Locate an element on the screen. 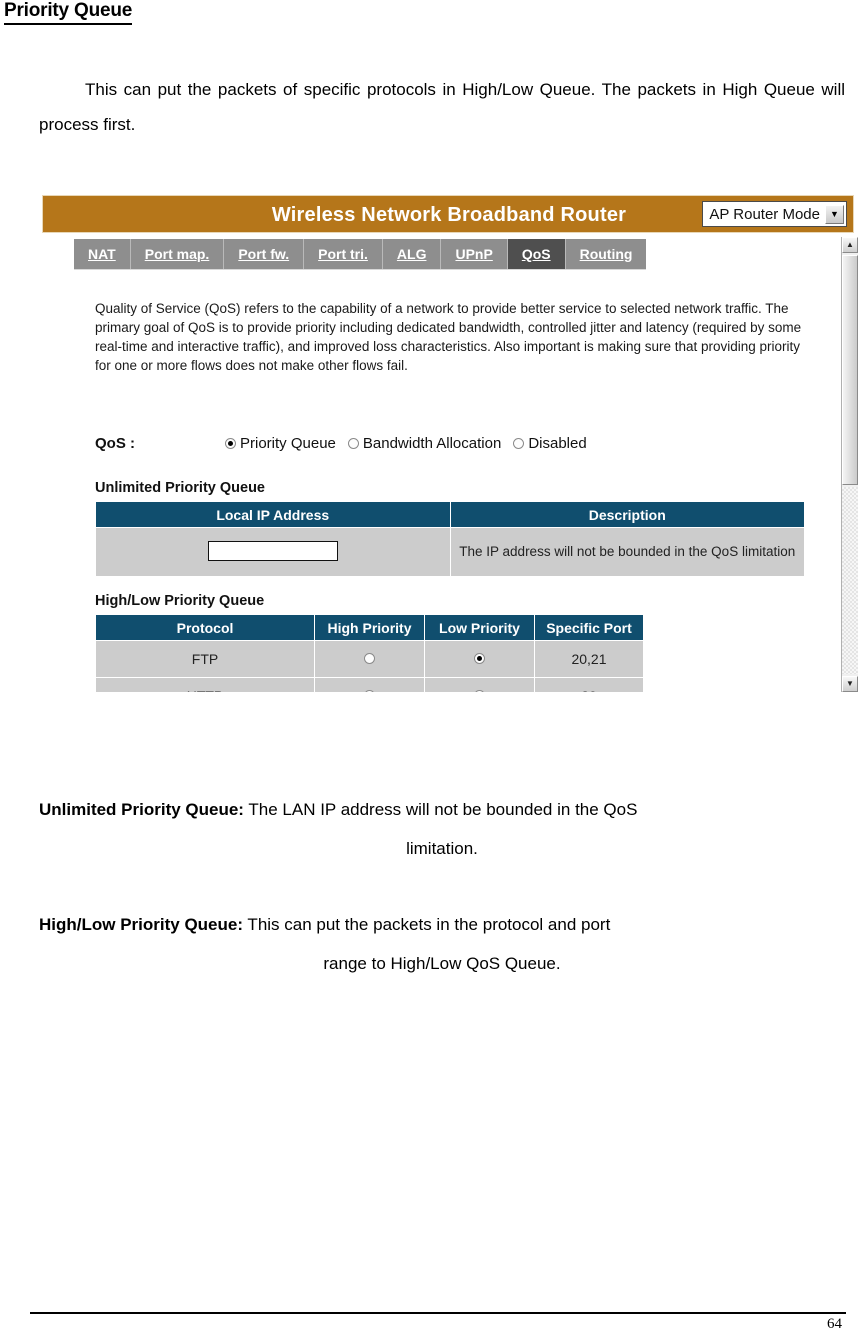 This screenshot has height=1341, width=858. local-ip-address-cell is located at coordinates (273, 552).